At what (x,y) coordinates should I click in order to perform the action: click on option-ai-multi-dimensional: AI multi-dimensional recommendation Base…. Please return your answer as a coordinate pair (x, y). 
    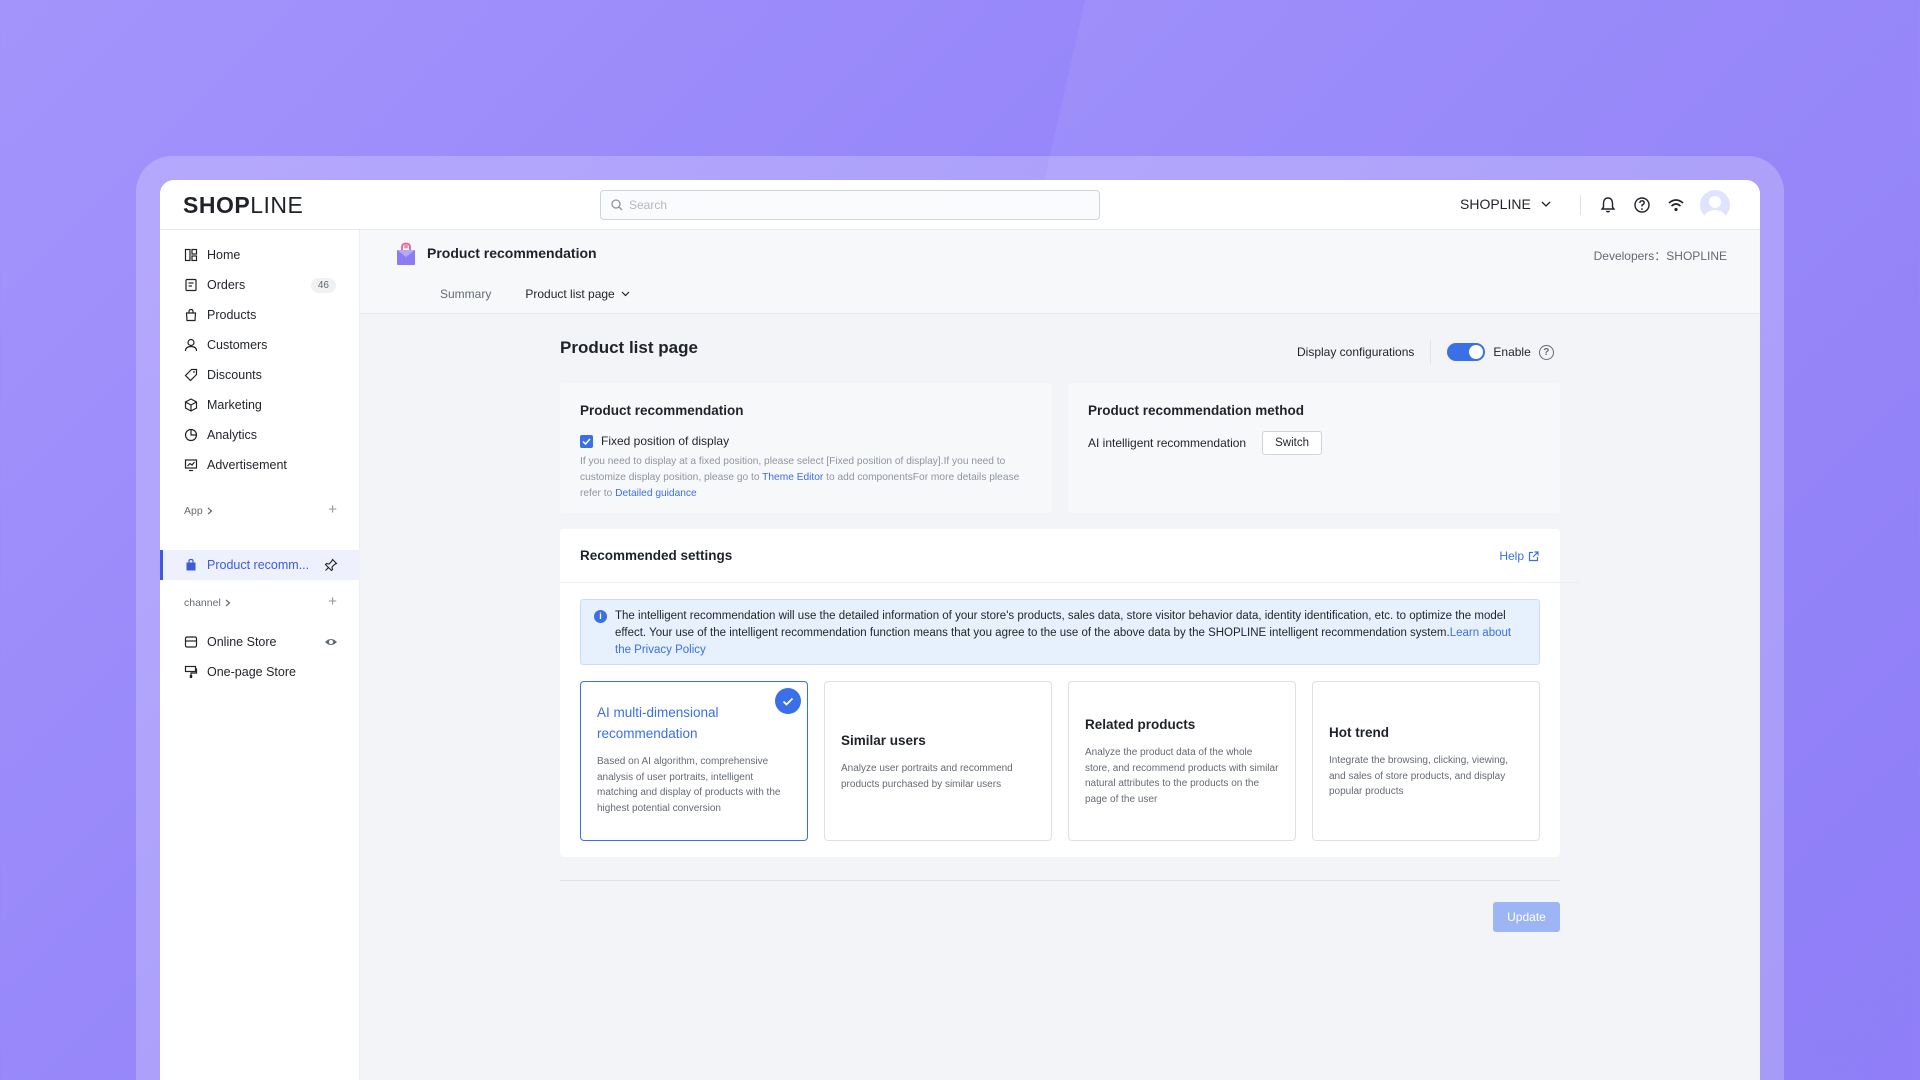
    Looking at the image, I should click on (694, 761).